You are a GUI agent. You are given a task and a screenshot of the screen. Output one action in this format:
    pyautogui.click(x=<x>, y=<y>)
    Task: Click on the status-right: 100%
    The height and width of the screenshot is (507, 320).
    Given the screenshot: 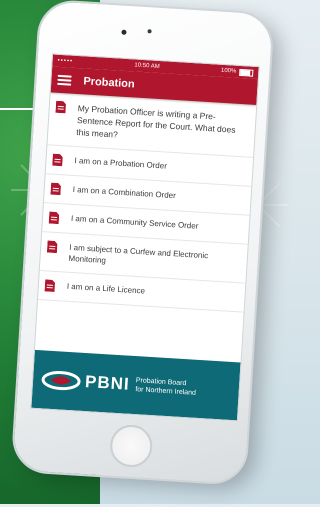 What is the action you would take?
    pyautogui.click(x=237, y=72)
    